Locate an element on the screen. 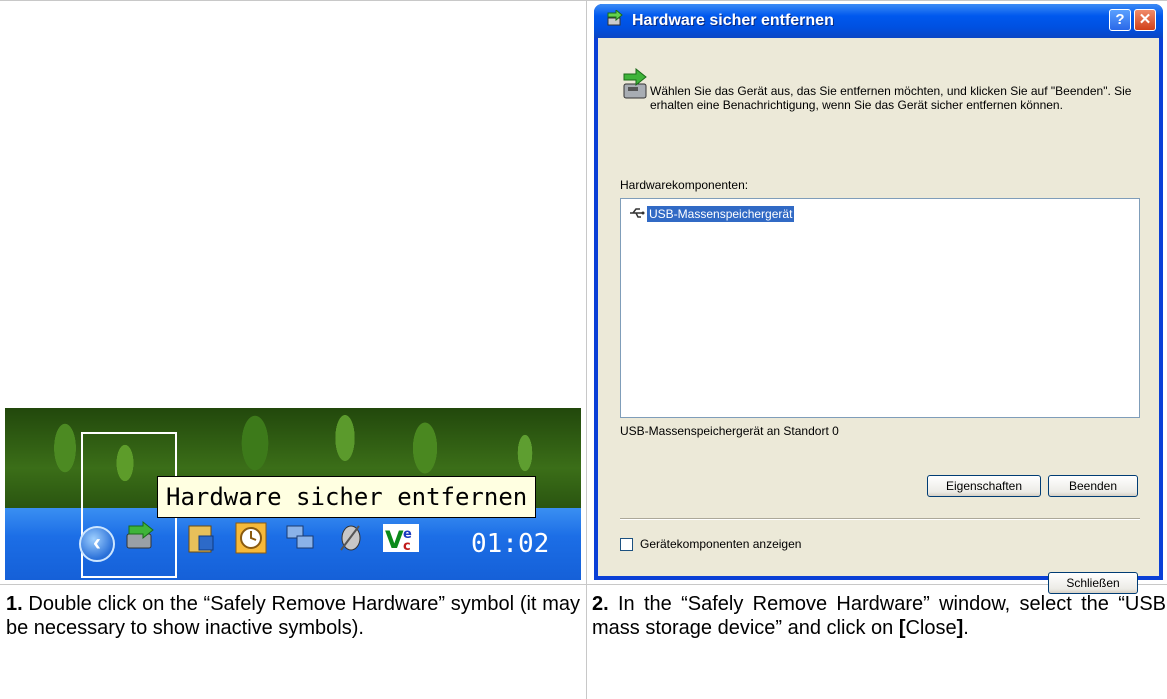  checkbox-label: Gerätekomponenten anzeigen is located at coordinates (720, 544).